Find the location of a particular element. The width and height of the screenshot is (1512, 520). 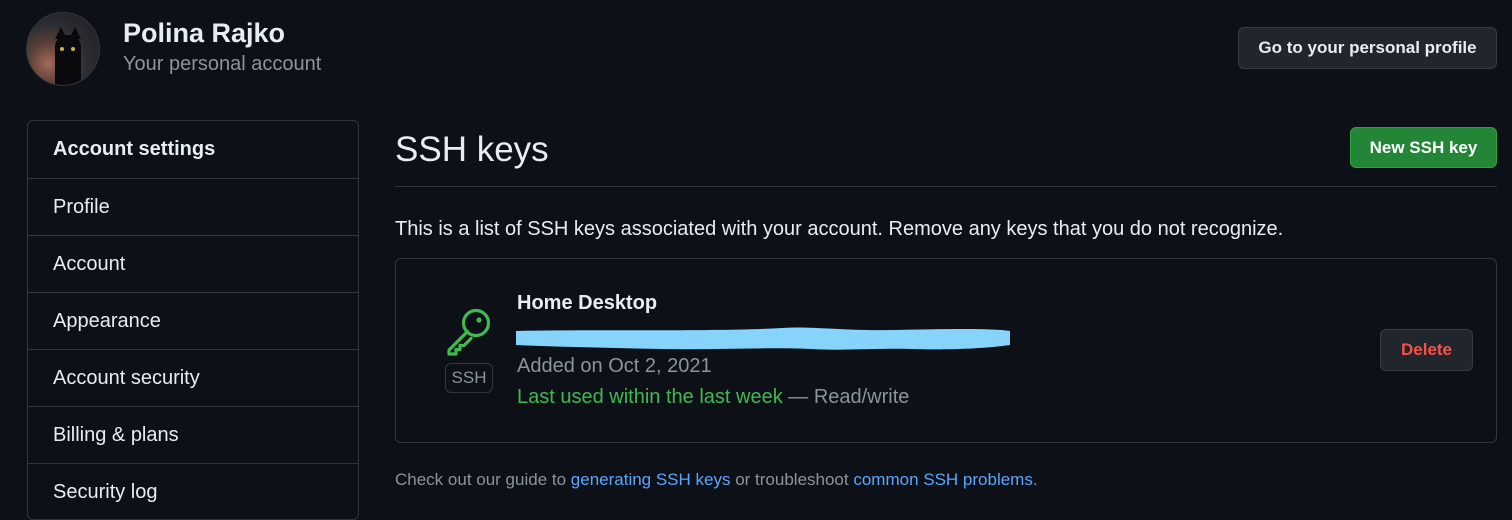

avatar is located at coordinates (63, 49).